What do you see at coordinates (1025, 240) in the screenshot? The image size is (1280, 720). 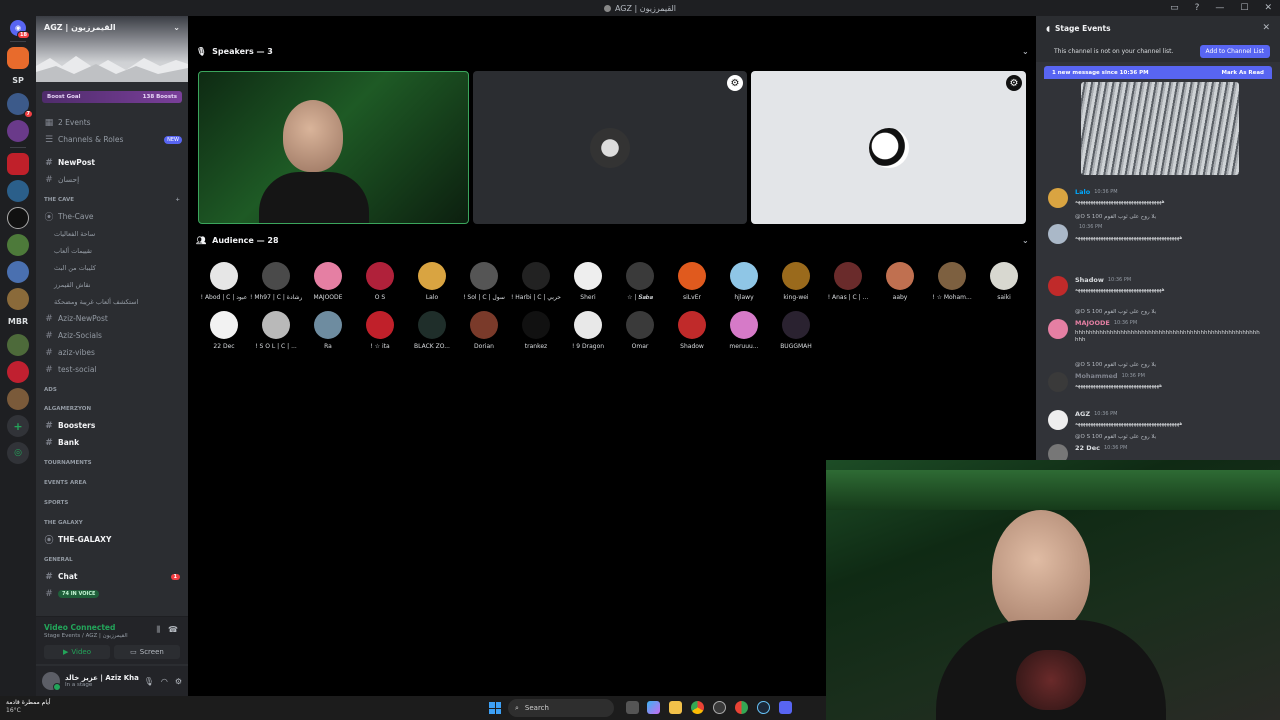 I see `chevron-down-icon: ⌄` at bounding box center [1025, 240].